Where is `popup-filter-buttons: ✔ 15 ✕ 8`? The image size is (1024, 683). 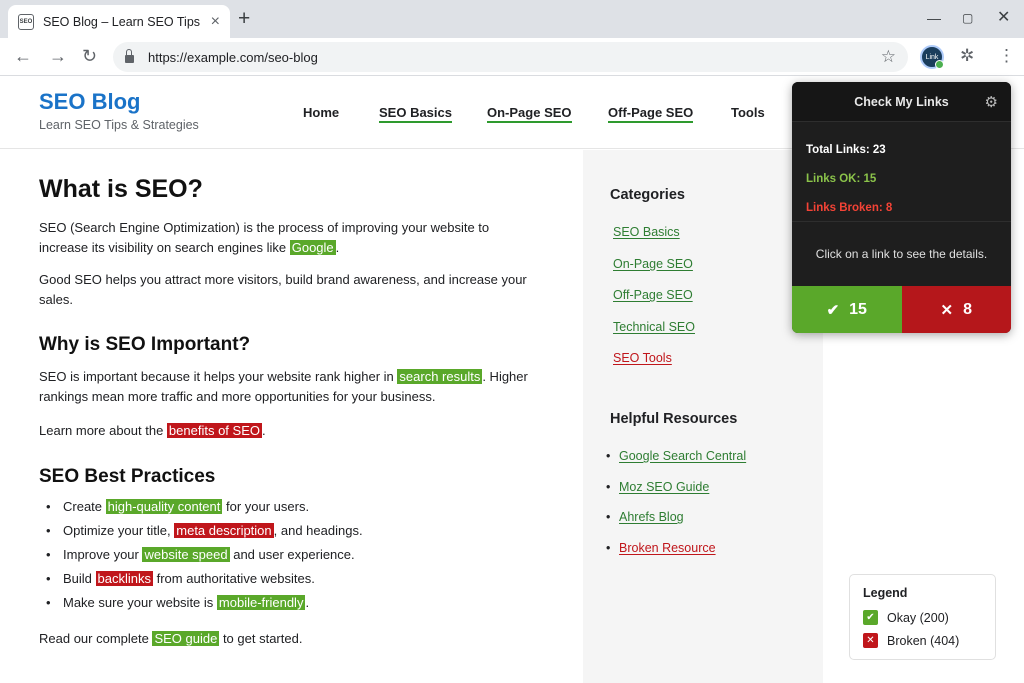
popup-filter-buttons: ✔ 15 ✕ 8 is located at coordinates (901, 309).